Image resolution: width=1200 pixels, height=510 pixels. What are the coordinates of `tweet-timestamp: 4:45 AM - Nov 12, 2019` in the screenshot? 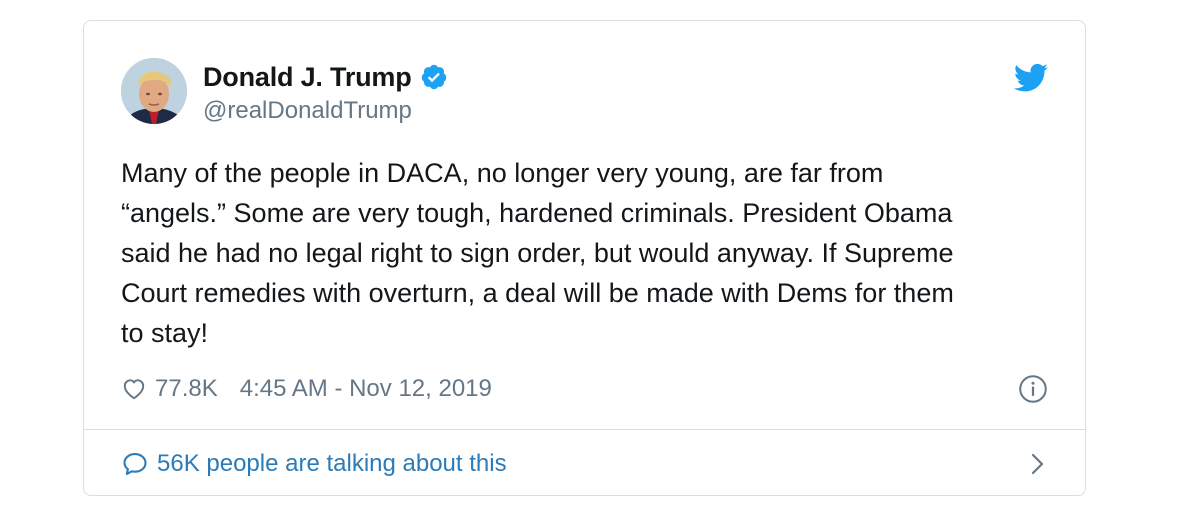 It's located at (366, 389).